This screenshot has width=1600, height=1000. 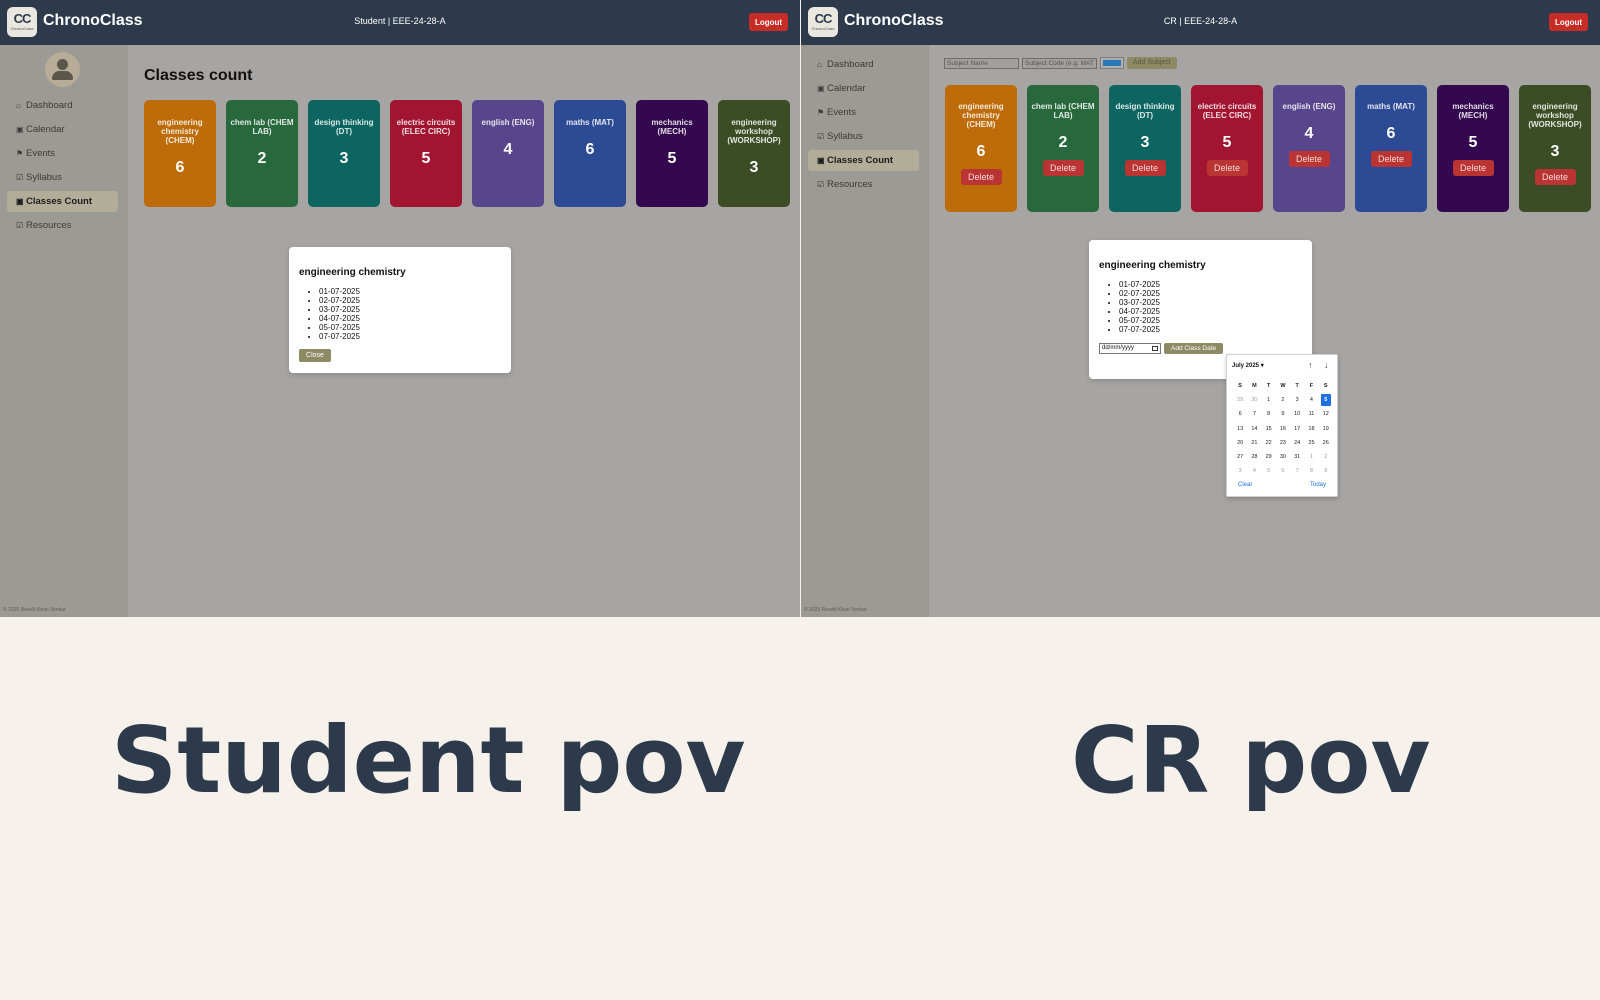 What do you see at coordinates (981, 148) in the screenshot?
I see `subject-card: engineering chemistry (CHEM) 6 Delete` at bounding box center [981, 148].